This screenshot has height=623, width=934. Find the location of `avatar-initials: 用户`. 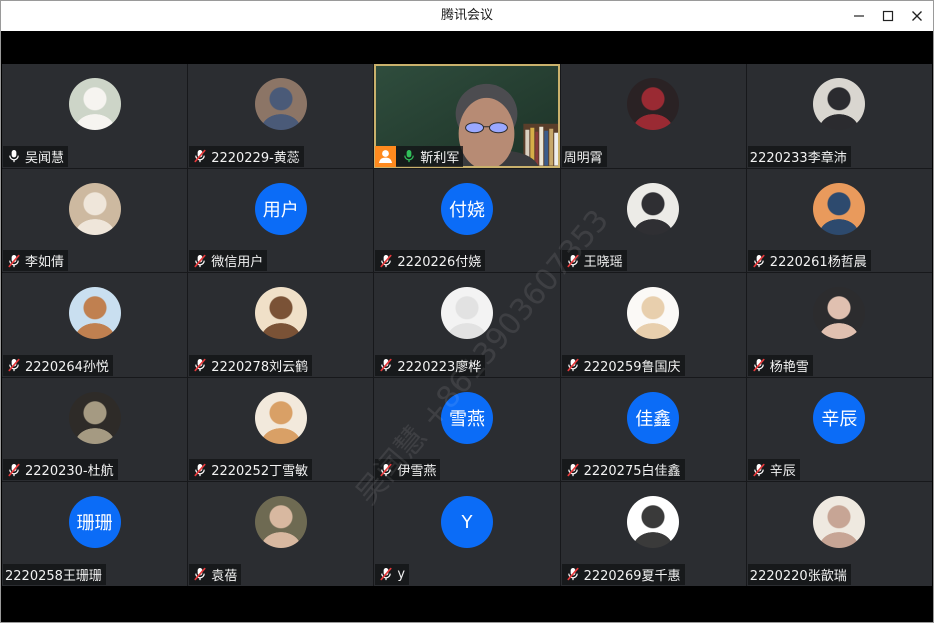

avatar-initials: 用户 is located at coordinates (280, 208).